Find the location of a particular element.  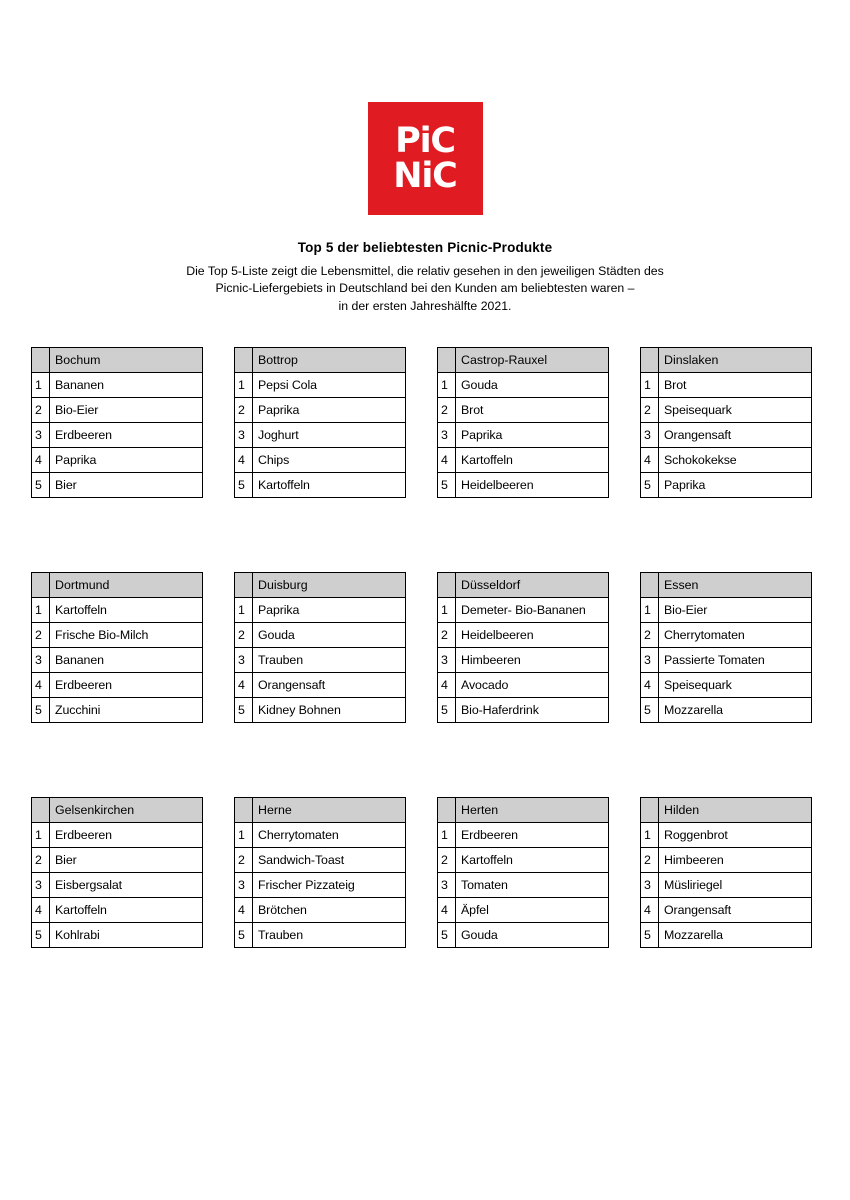

product-name-cell: Orangensaft is located at coordinates (735, 435).